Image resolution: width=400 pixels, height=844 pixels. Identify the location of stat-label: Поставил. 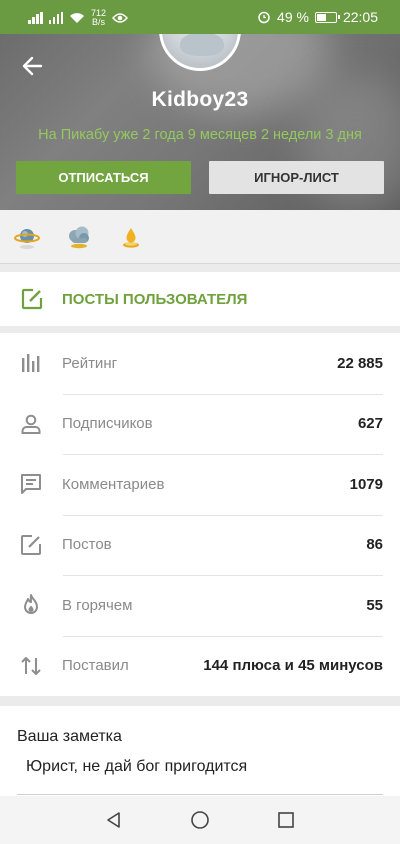
(95, 666).